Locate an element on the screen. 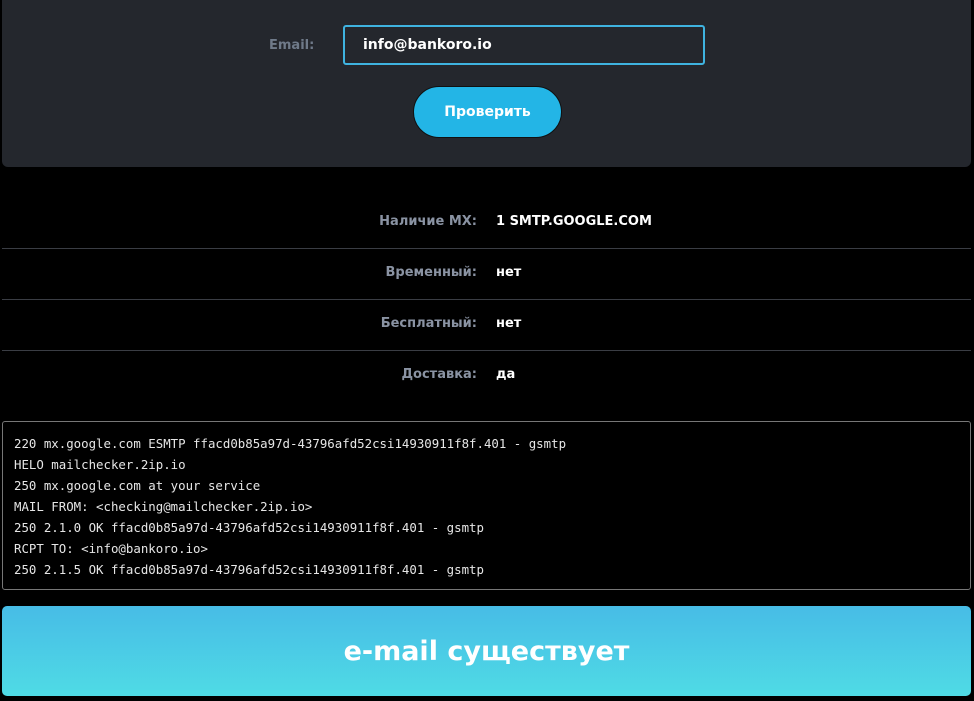 The image size is (974, 701). result-value: да is located at coordinates (506, 374).